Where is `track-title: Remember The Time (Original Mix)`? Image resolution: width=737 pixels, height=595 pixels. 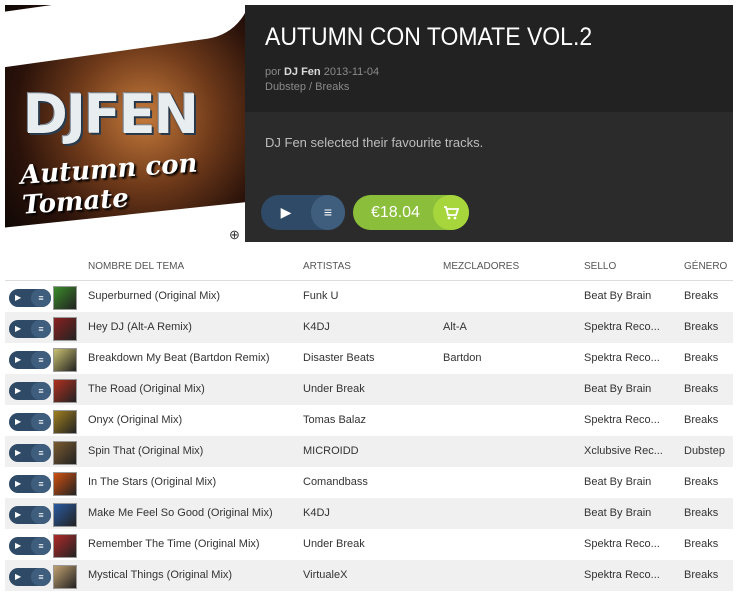 track-title: Remember The Time (Original Mix) is located at coordinates (174, 544).